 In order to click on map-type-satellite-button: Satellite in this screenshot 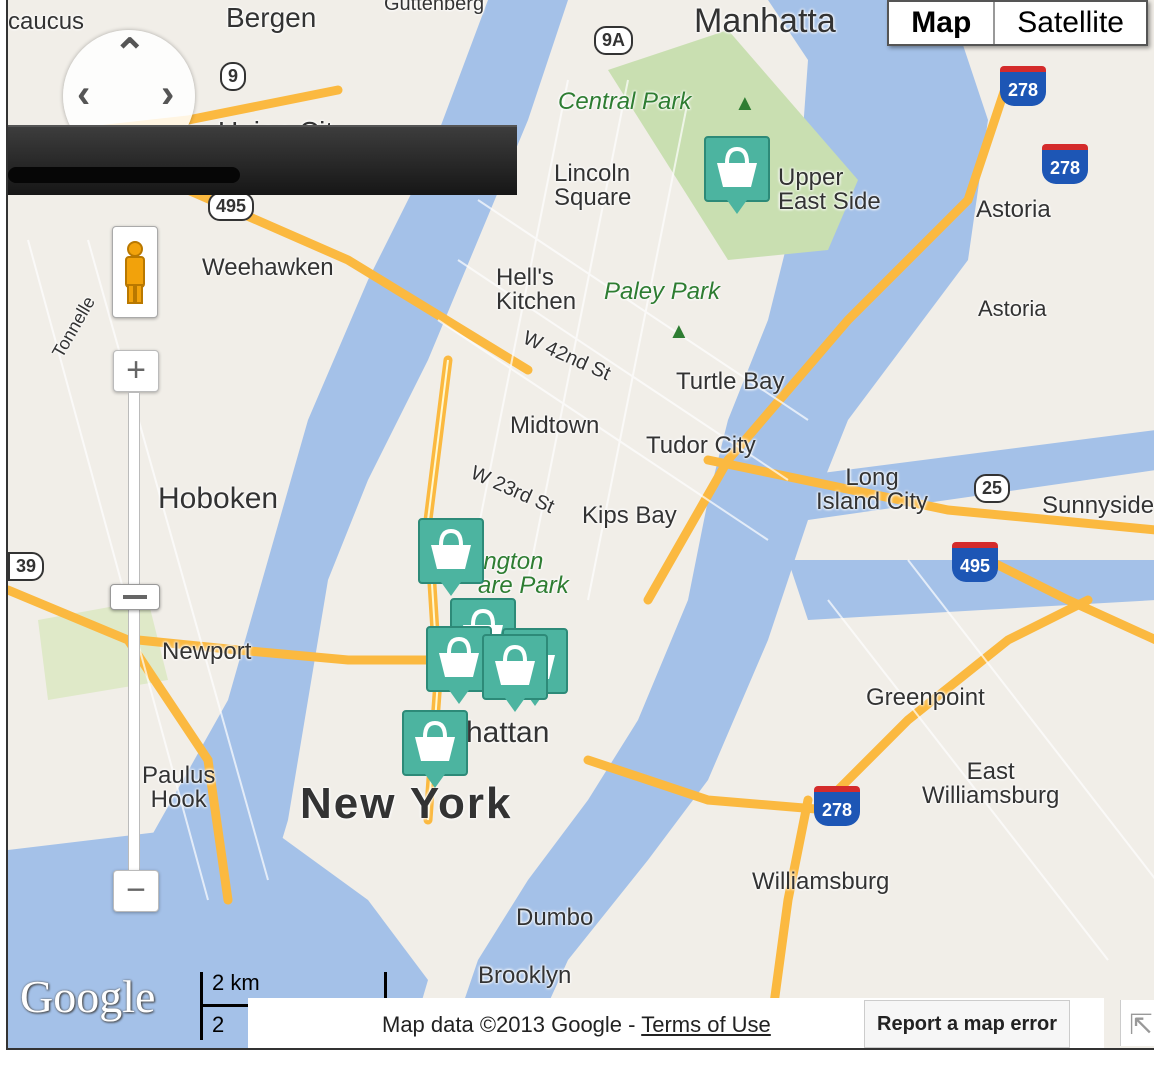, I will do `click(1070, 23)`.